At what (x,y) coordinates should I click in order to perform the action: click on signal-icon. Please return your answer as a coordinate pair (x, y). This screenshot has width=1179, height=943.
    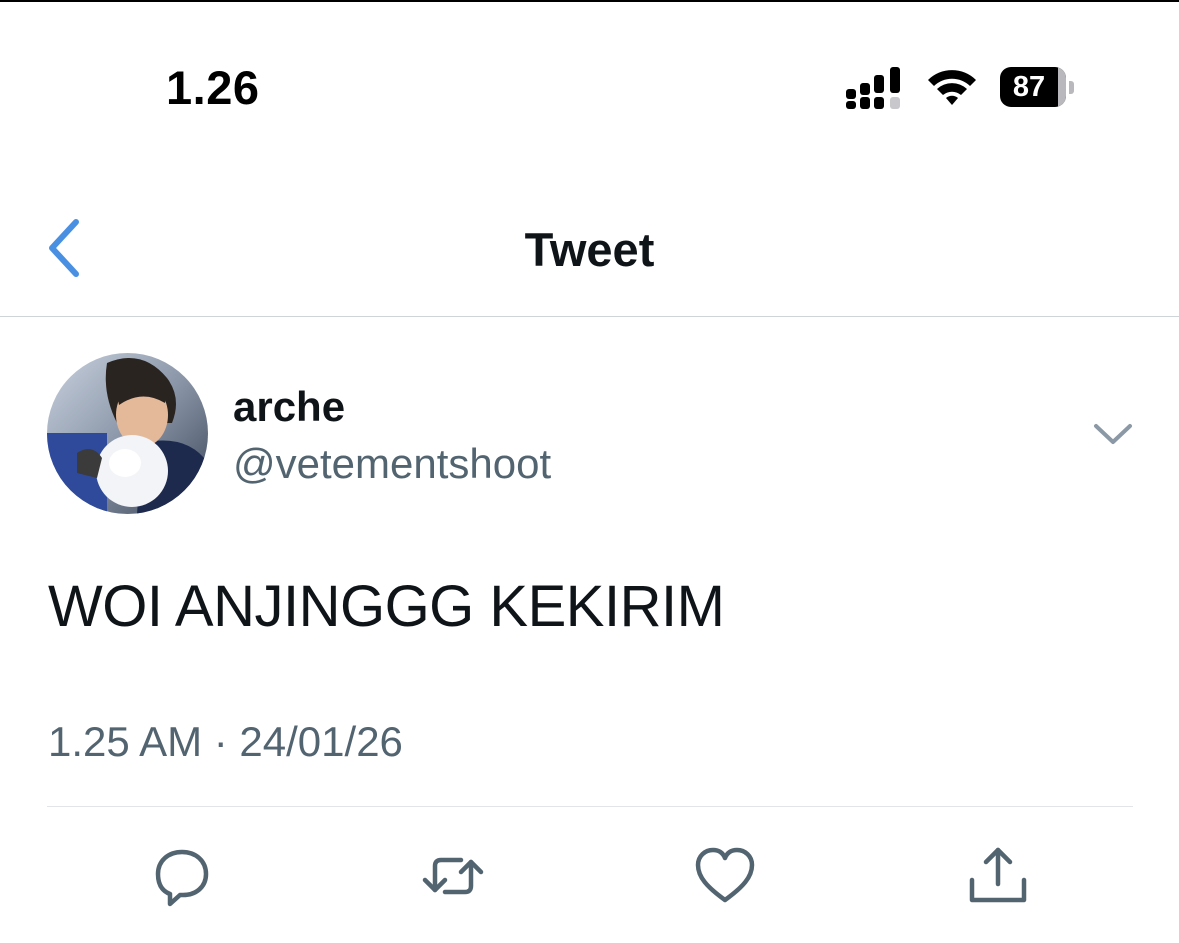
    Looking at the image, I should click on (873, 88).